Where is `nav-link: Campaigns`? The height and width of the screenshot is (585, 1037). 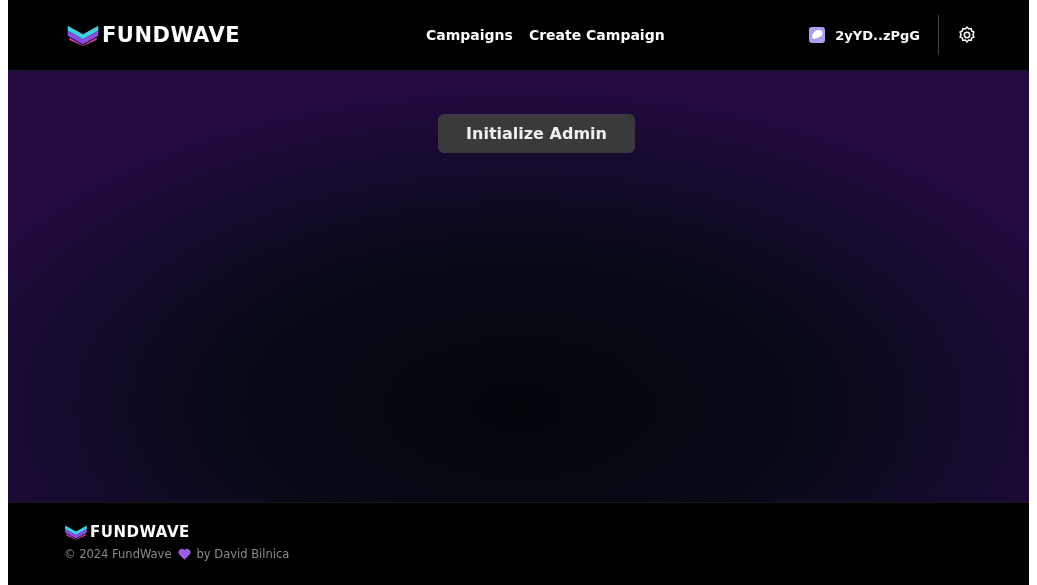 nav-link: Campaigns is located at coordinates (469, 35).